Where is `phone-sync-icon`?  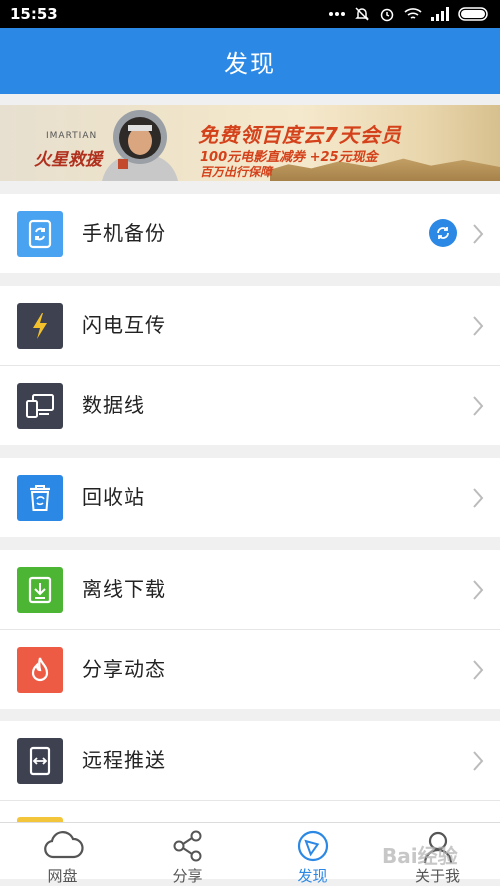
phone-sync-icon is located at coordinates (40, 234).